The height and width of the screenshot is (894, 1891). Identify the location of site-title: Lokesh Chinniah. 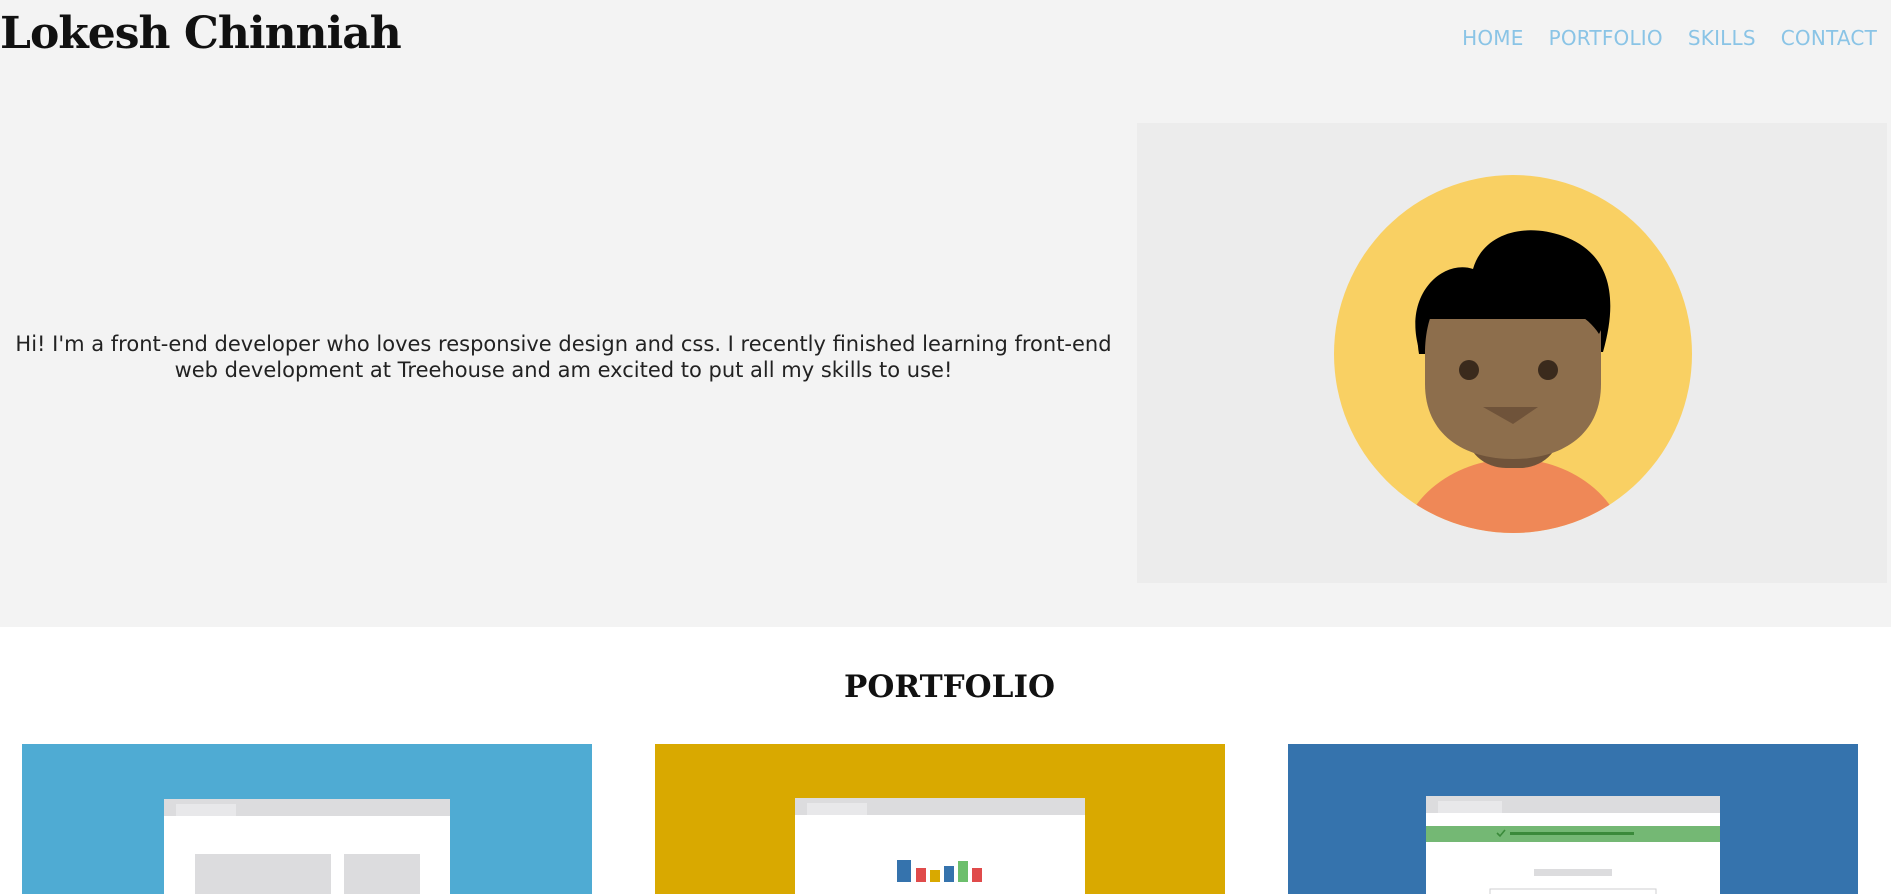
(201, 34).